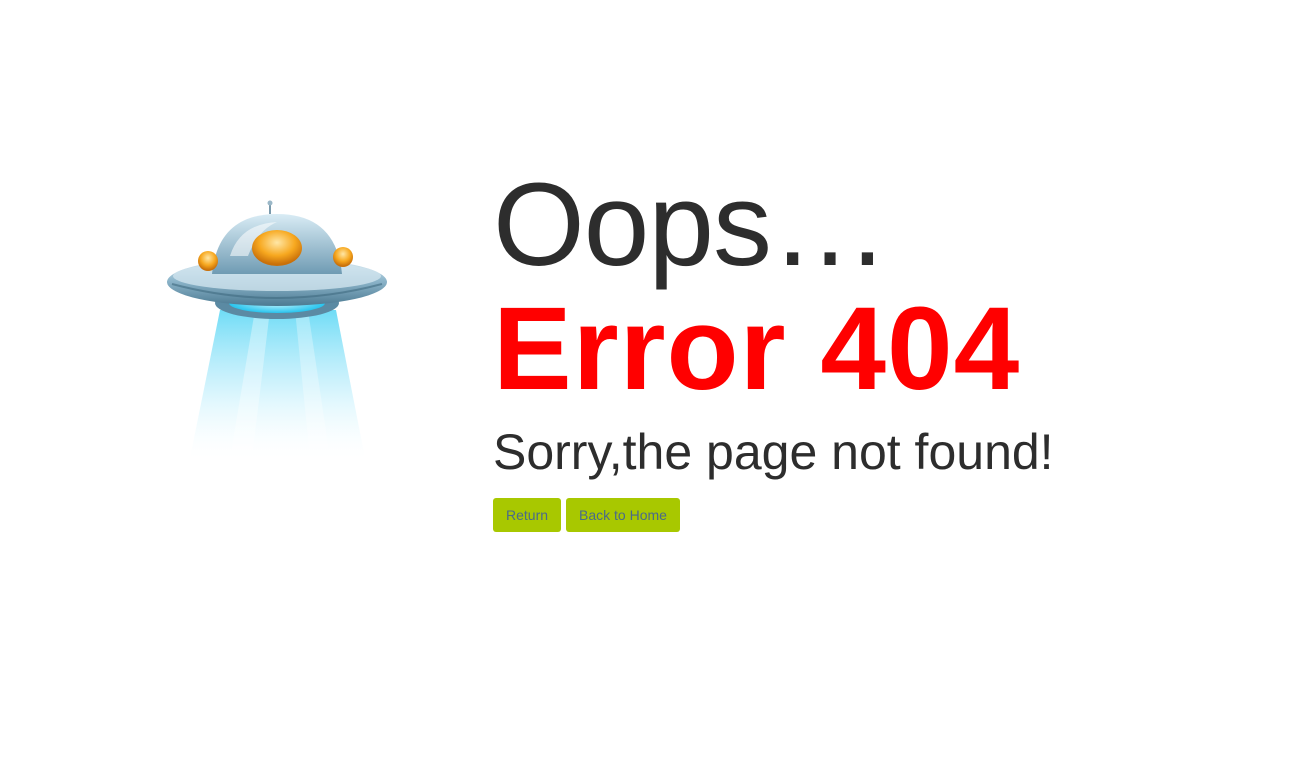 This screenshot has width=1300, height=759. I want to click on back-to-home-button: Back to Home, so click(623, 515).